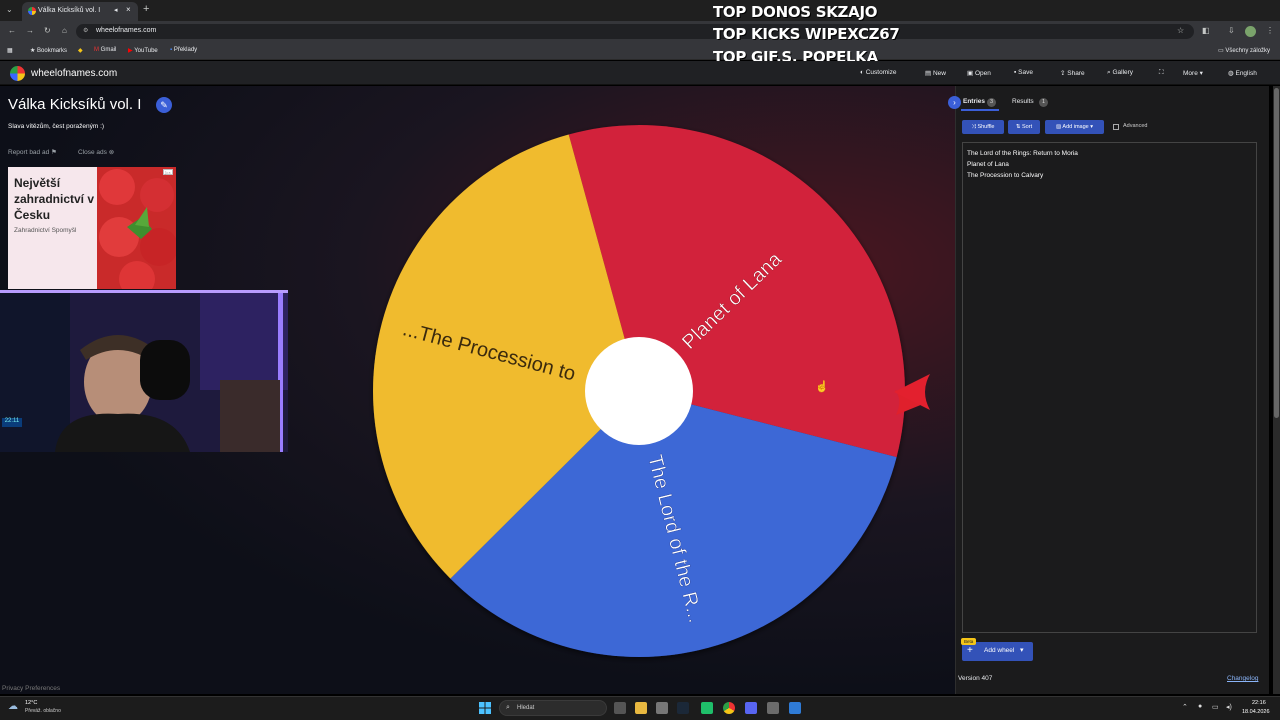  What do you see at coordinates (111, 152) in the screenshot?
I see `close-circle-icon: ⊗` at bounding box center [111, 152].